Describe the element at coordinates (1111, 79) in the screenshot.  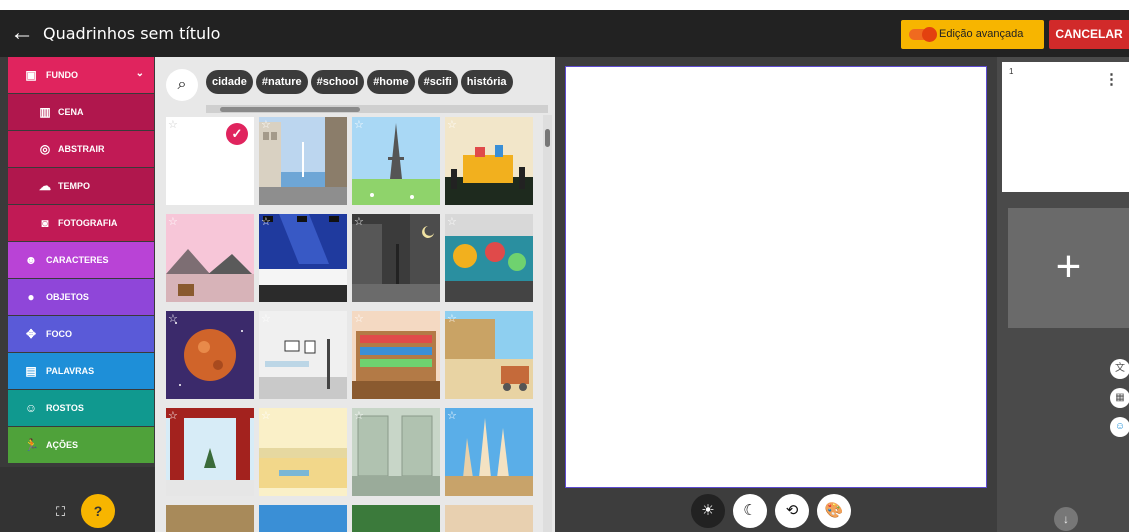
I see `more-vertical-icon: ⋮` at that location.